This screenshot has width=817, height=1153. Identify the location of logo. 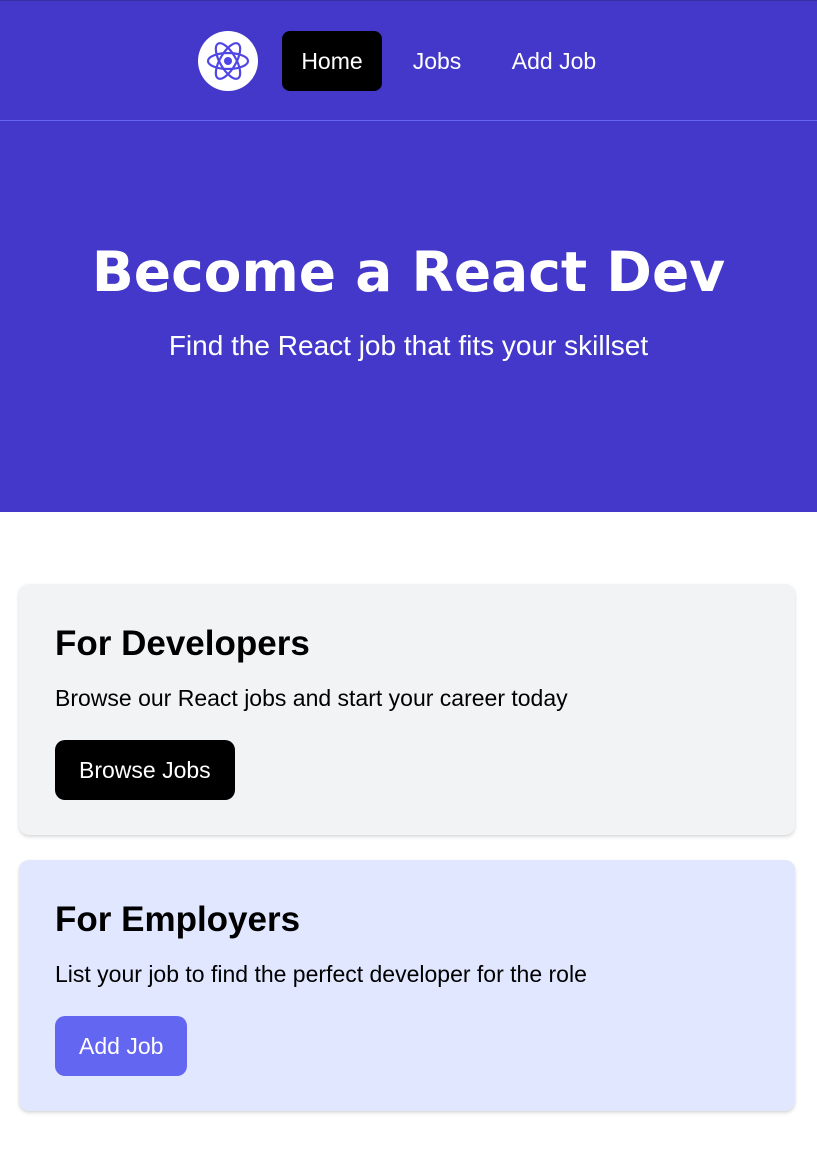
(228, 61).